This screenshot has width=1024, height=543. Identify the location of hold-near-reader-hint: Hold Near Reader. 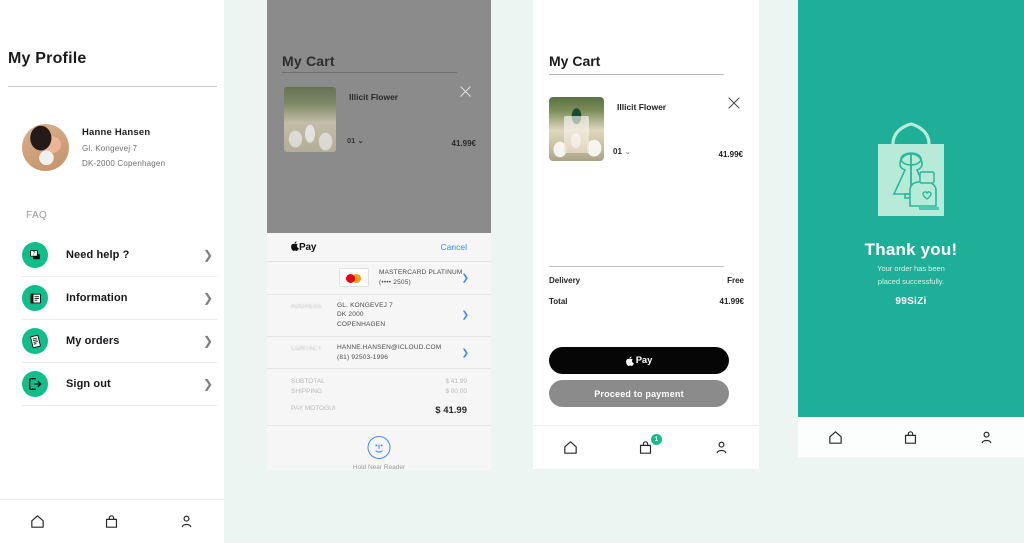
(379, 467).